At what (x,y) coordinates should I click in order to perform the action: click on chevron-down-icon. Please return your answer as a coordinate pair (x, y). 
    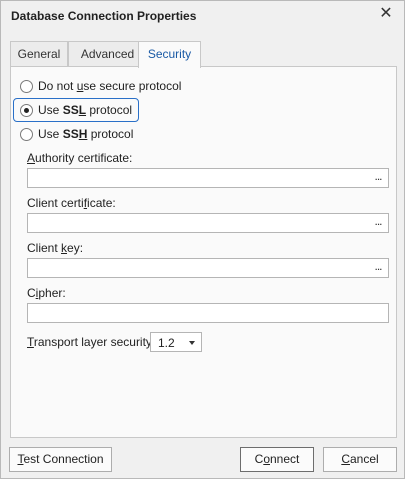
    Looking at the image, I should click on (192, 343).